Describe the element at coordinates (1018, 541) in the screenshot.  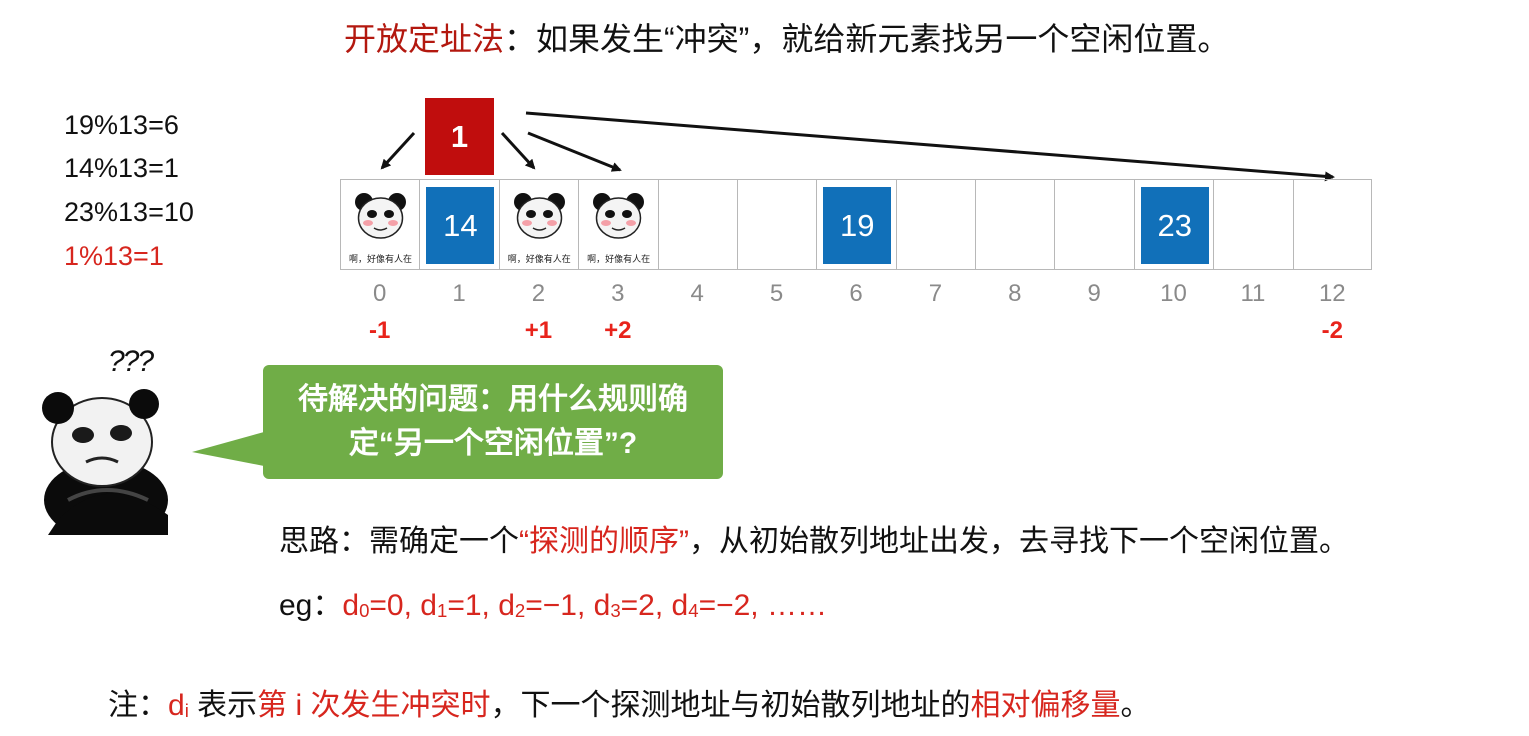
I see `idea-suffix: ，从初始散列地址出发，去寻找下一个空闲位置。` at that location.